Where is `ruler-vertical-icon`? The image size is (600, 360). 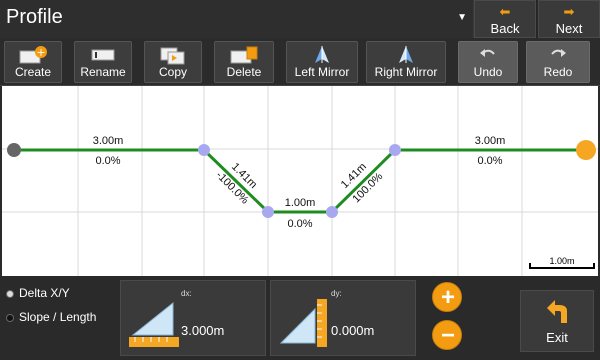
ruler-vertical-icon is located at coordinates (303, 323).